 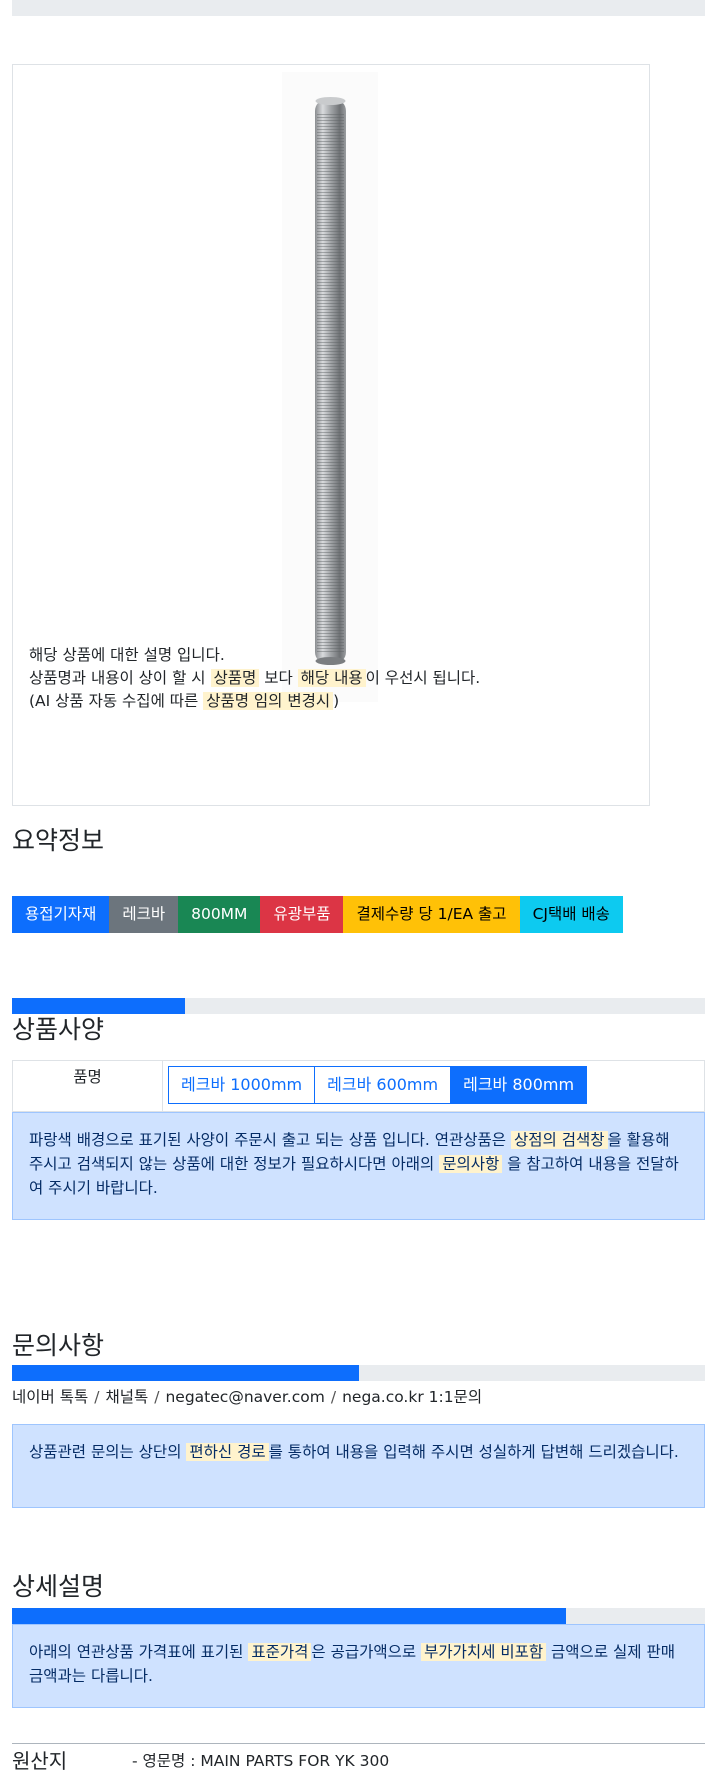 What do you see at coordinates (127, 655) in the screenshot?
I see `product-description-line-1: 해당 상품에 대한 설명 입니다.` at bounding box center [127, 655].